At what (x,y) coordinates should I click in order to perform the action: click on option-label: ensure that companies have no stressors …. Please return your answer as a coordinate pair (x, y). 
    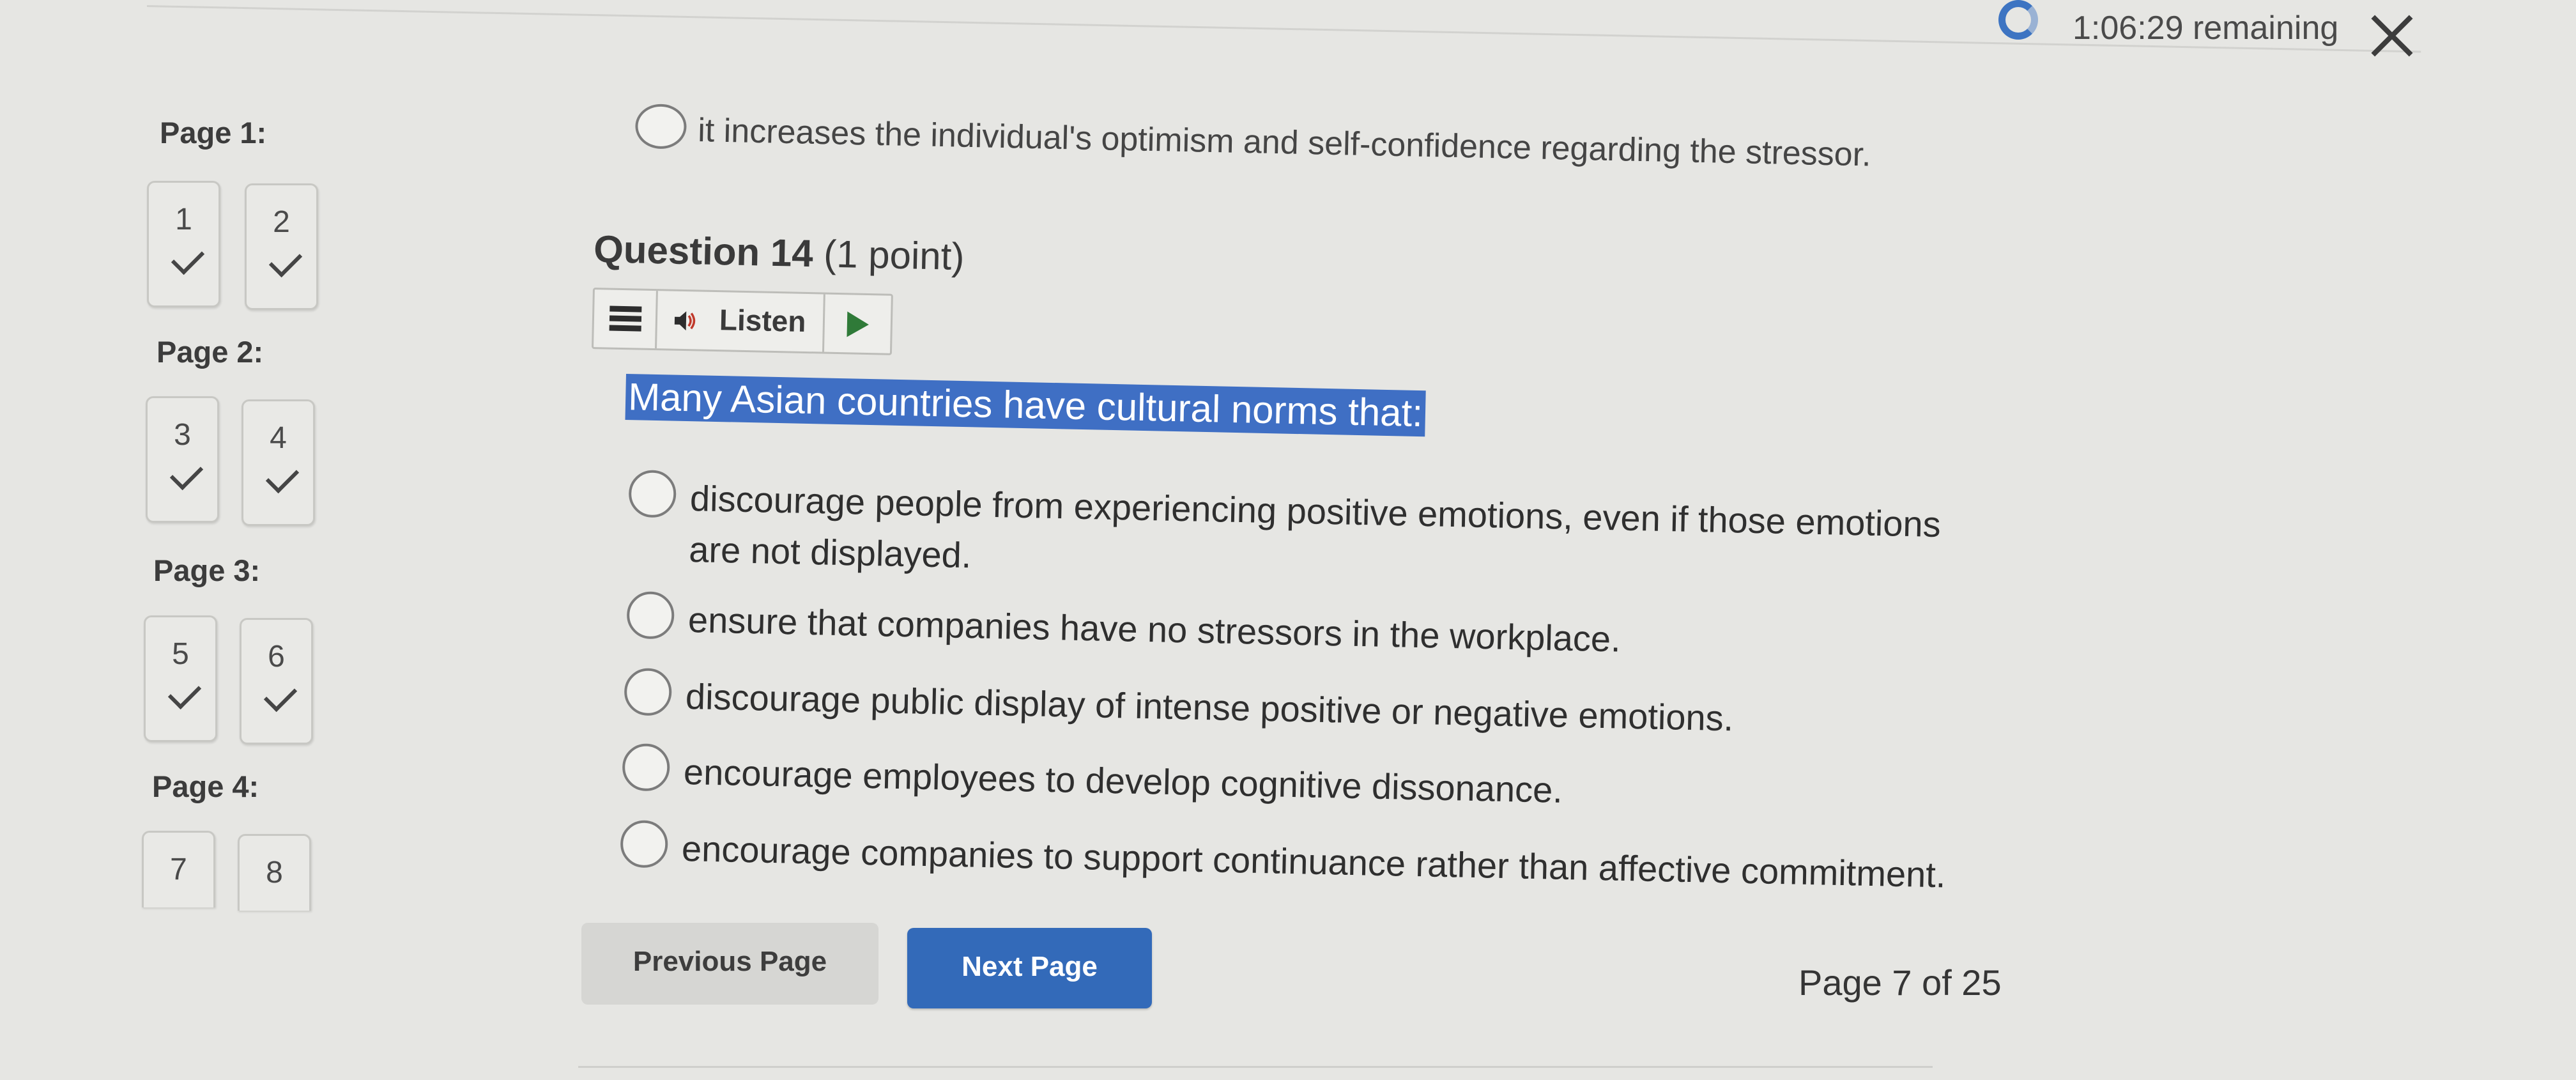
    Looking at the image, I should click on (1154, 630).